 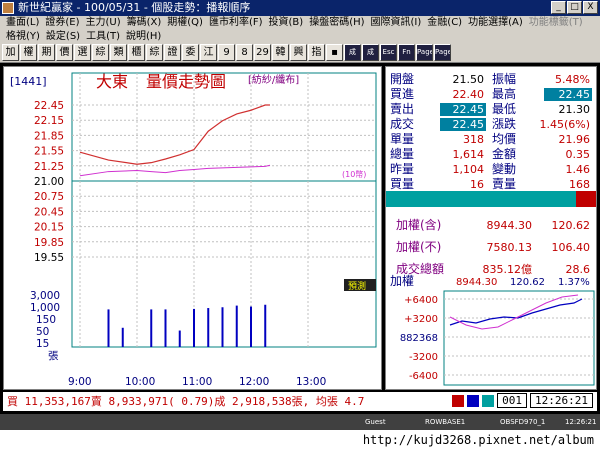 I want to click on toolbar-button: 櫃, so click(x=136, y=52).